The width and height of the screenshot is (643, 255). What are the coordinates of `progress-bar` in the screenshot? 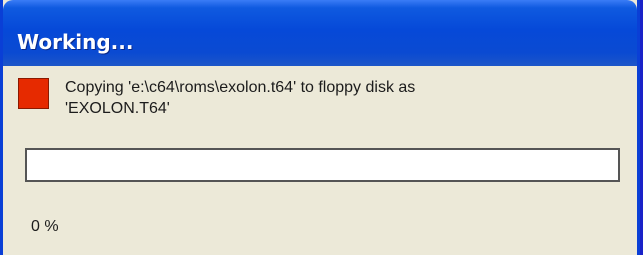 It's located at (322, 165).